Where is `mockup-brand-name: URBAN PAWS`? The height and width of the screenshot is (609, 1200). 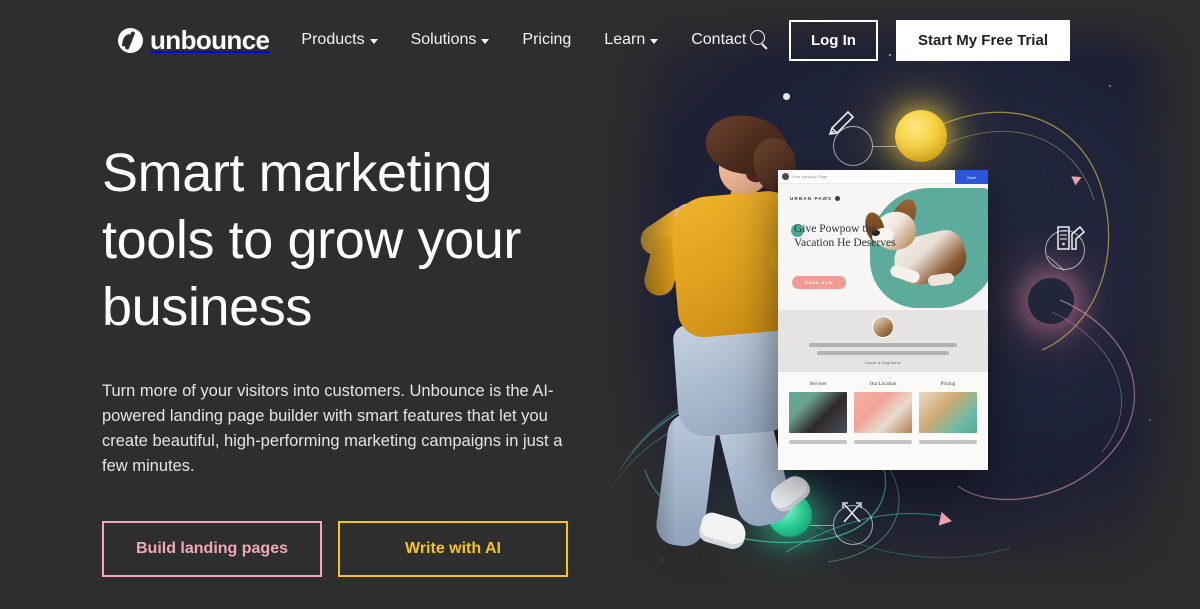 mockup-brand-name: URBAN PAWS is located at coordinates (815, 198).